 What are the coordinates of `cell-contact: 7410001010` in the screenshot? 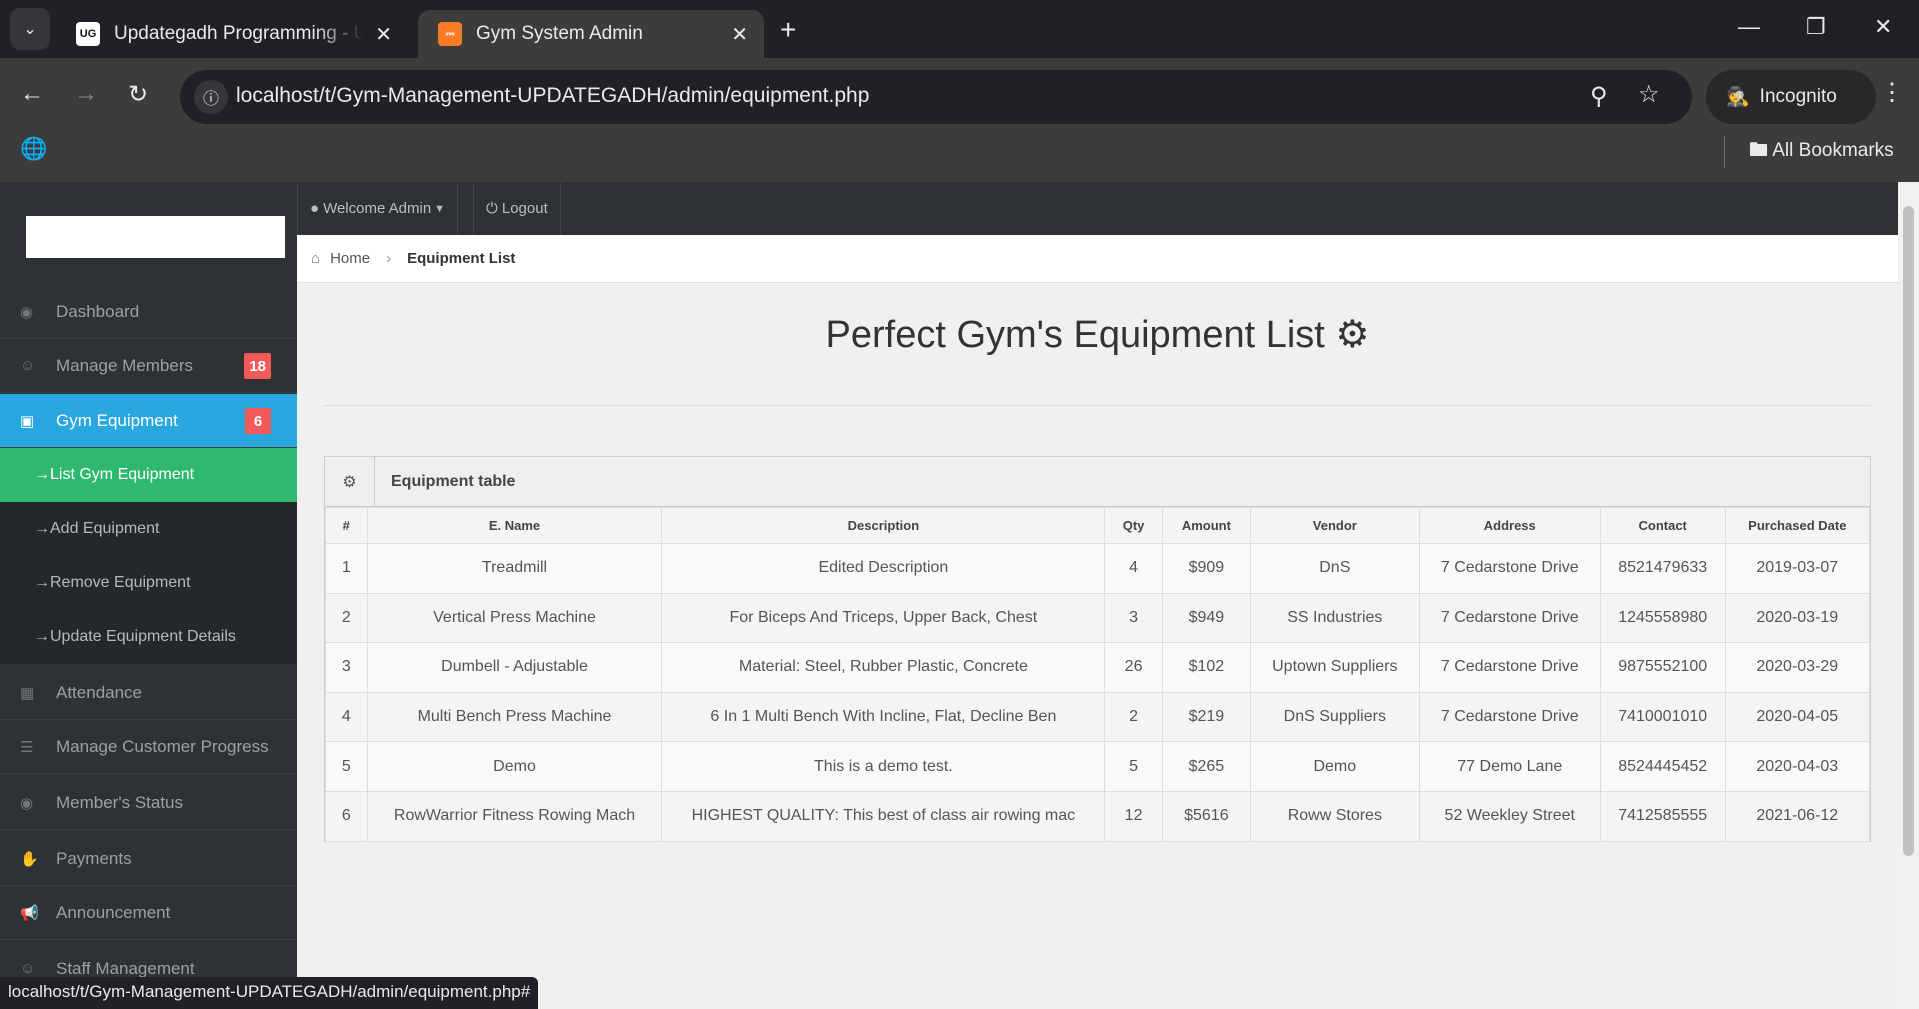 It's located at (1662, 717).